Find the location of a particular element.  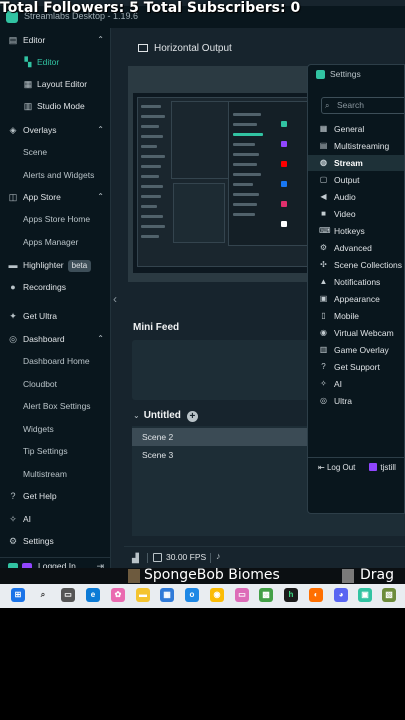

streamlabs-taskbar-icon: ▣ is located at coordinates (365, 595).